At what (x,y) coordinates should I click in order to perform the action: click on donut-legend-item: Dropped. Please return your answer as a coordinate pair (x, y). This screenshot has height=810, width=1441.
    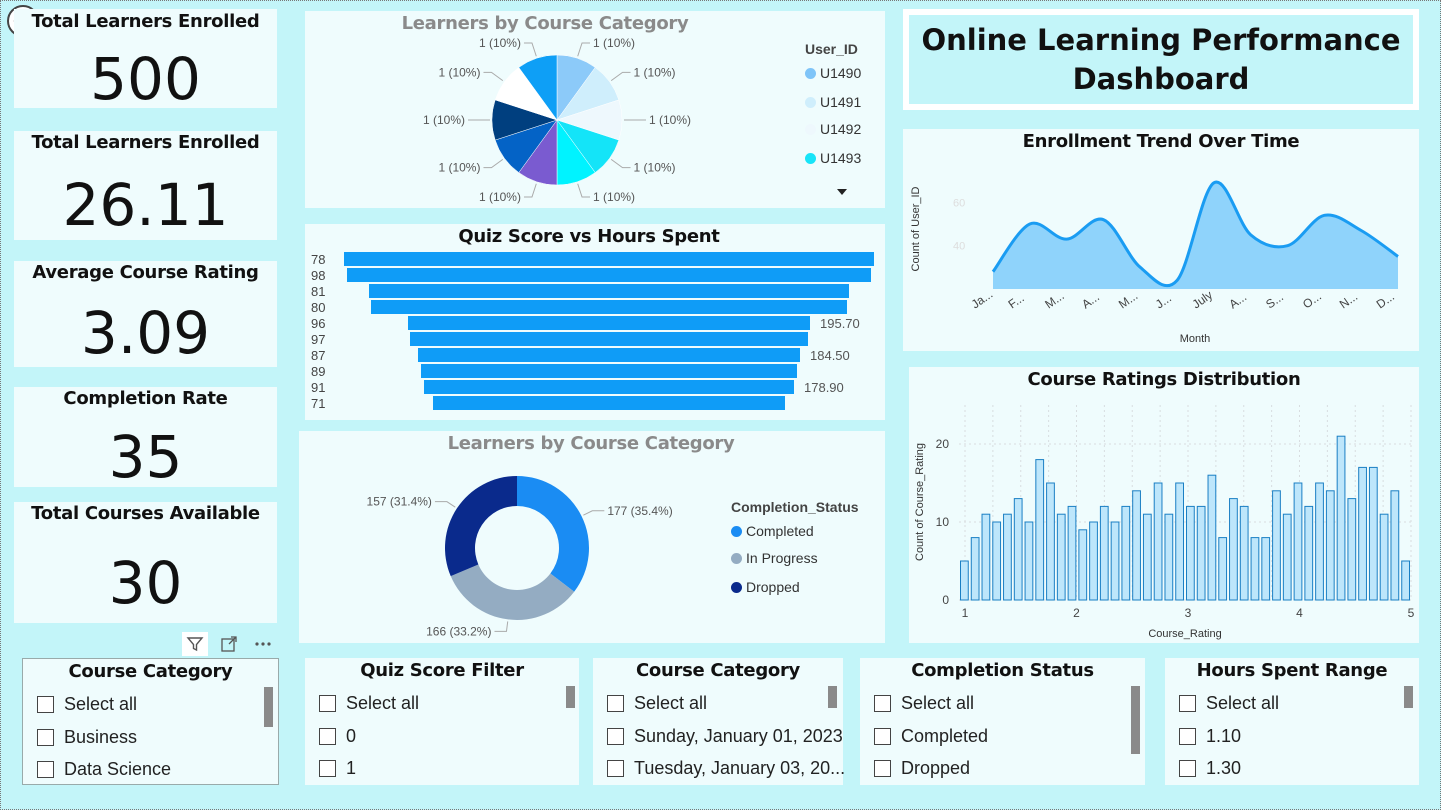
    Looking at the image, I should click on (765, 587).